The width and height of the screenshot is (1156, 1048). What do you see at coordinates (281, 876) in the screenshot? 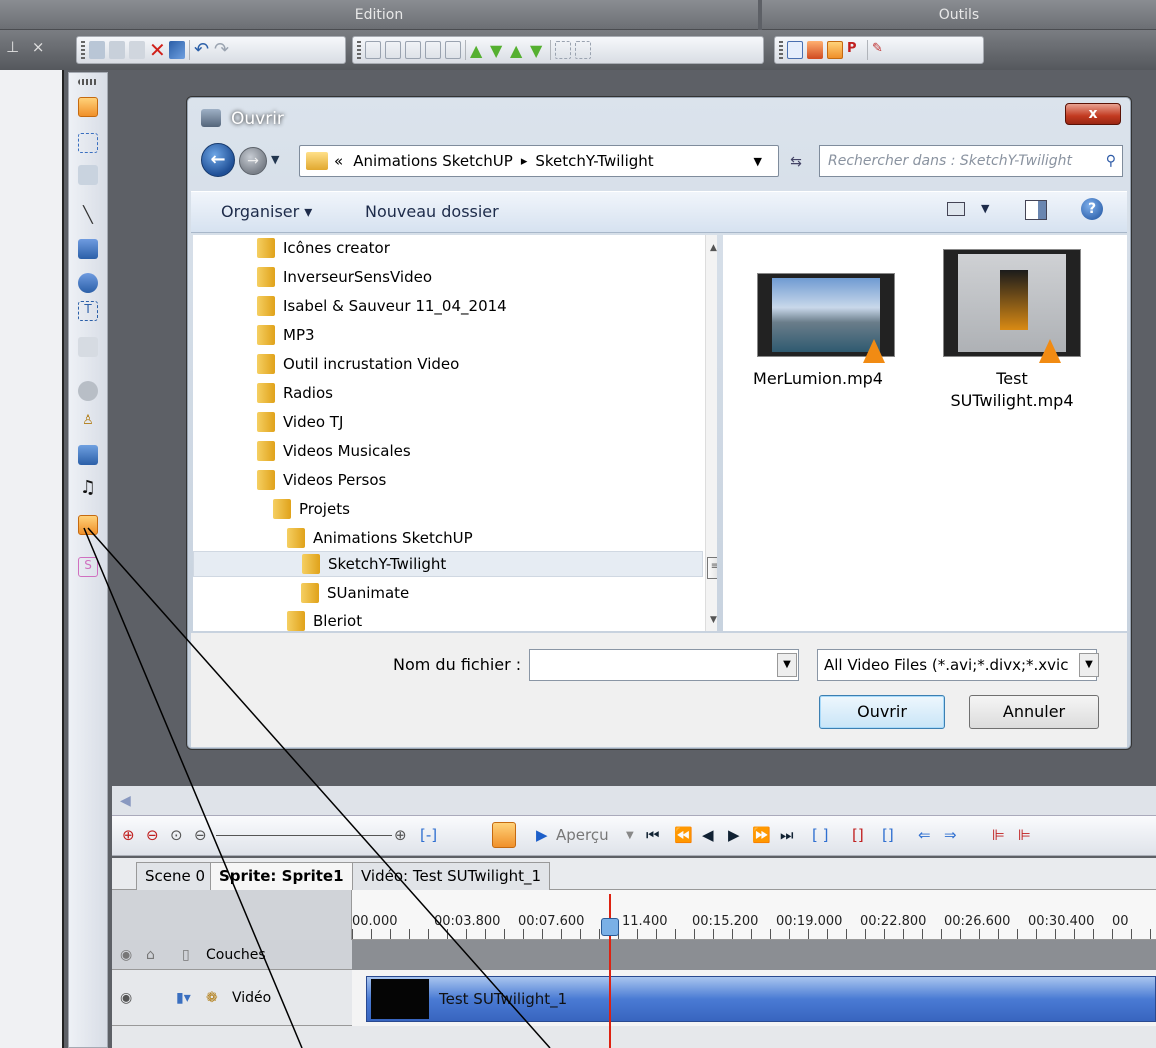
I see `tab-sprite: Sprite: Sprite1` at bounding box center [281, 876].